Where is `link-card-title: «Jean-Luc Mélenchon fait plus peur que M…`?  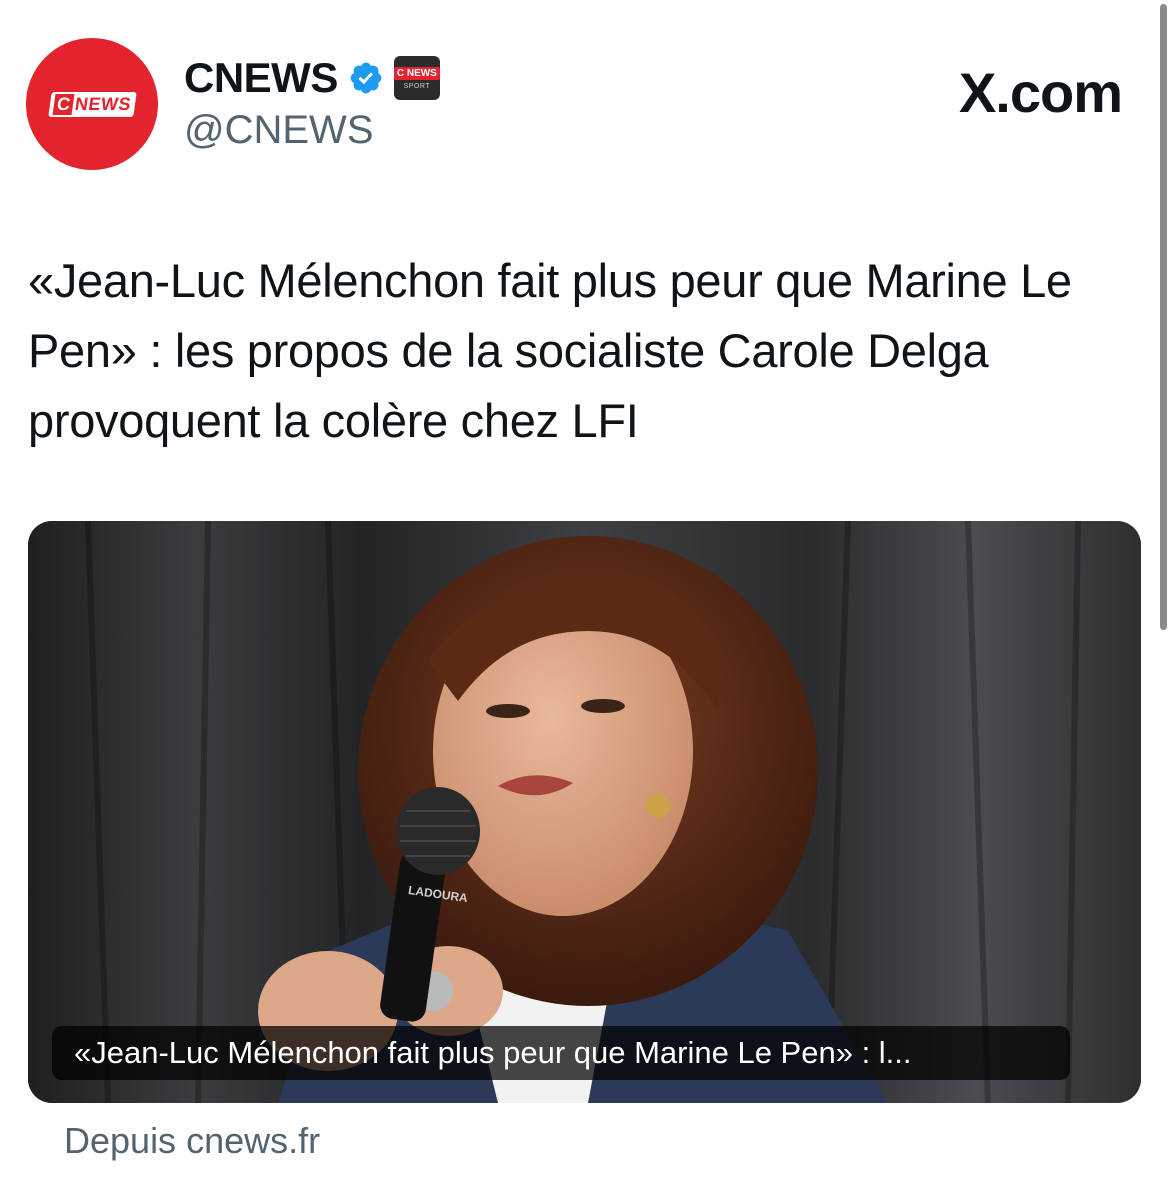 link-card-title: «Jean-Luc Mélenchon fait plus peur que M… is located at coordinates (561, 1053).